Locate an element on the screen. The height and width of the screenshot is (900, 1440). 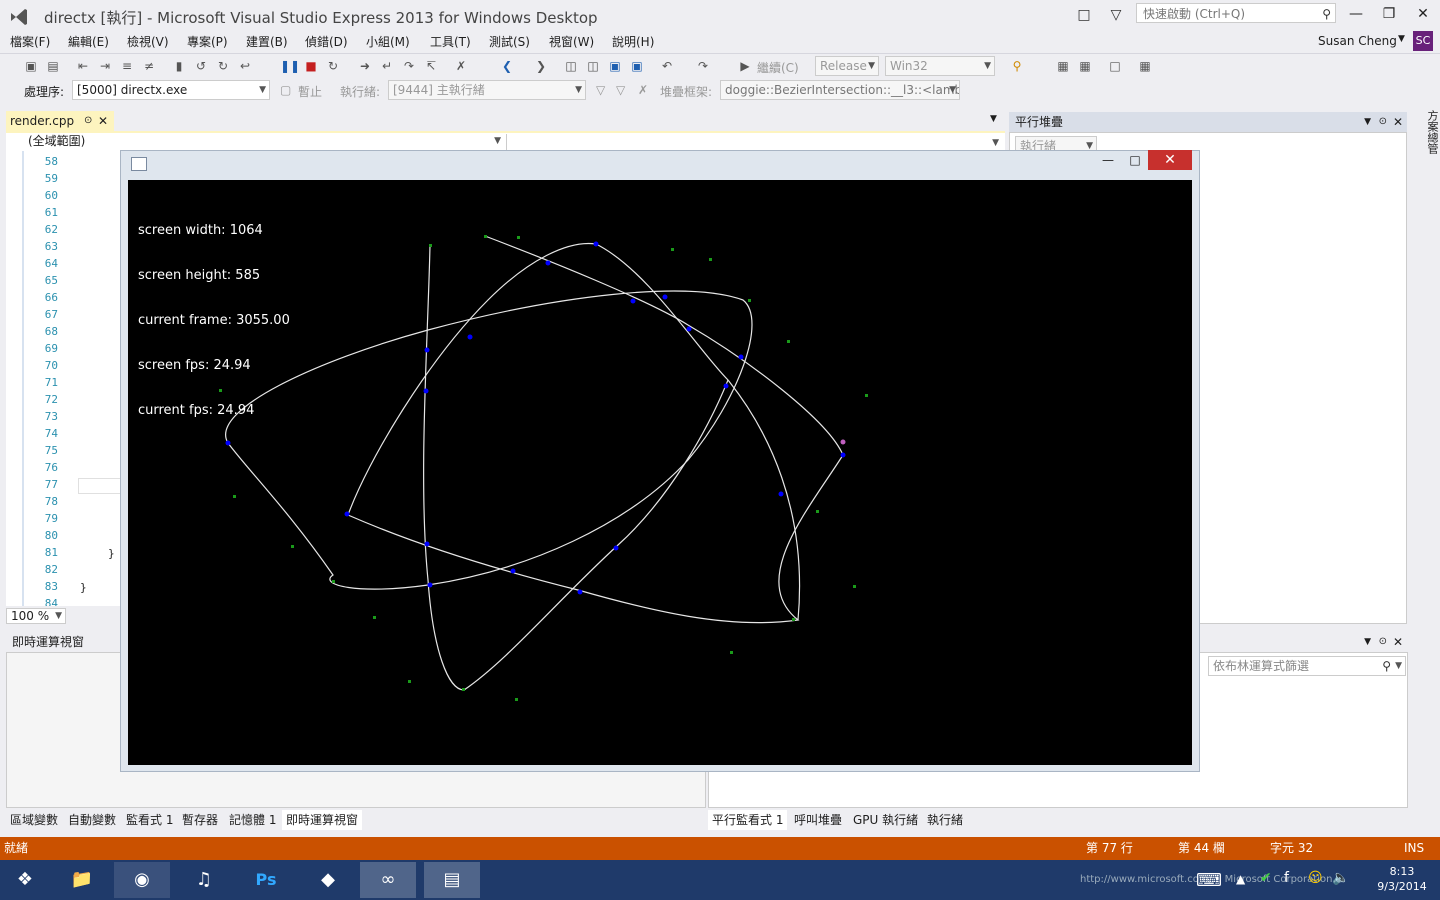
continue-button: 繼續(C) is located at coordinates (778, 67).